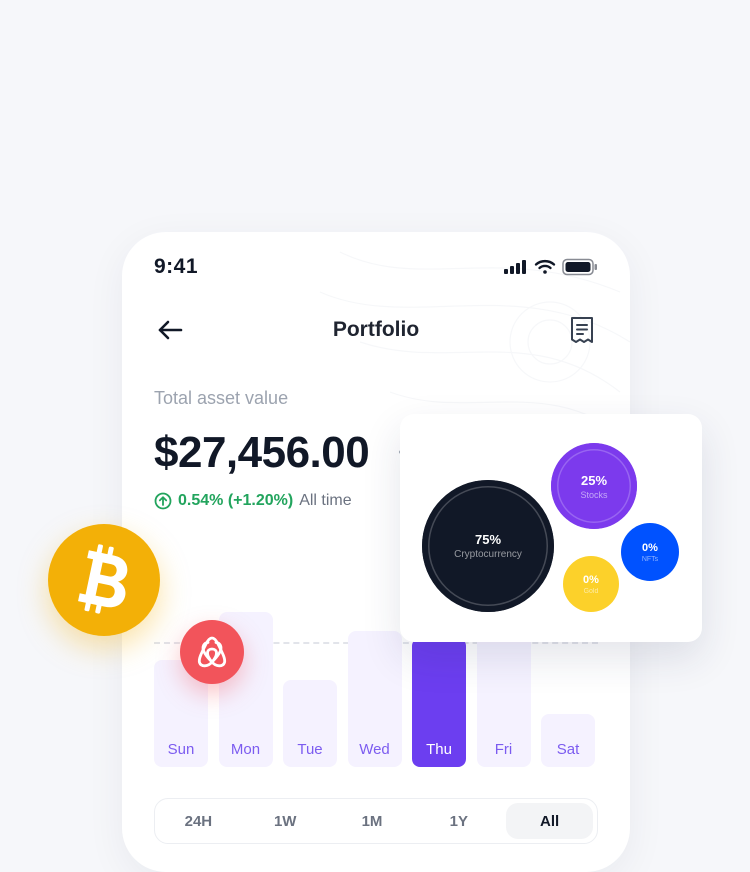 This screenshot has width=750, height=872. Describe the element at coordinates (594, 494) in the screenshot. I see `allocation-label: Stocks` at that location.